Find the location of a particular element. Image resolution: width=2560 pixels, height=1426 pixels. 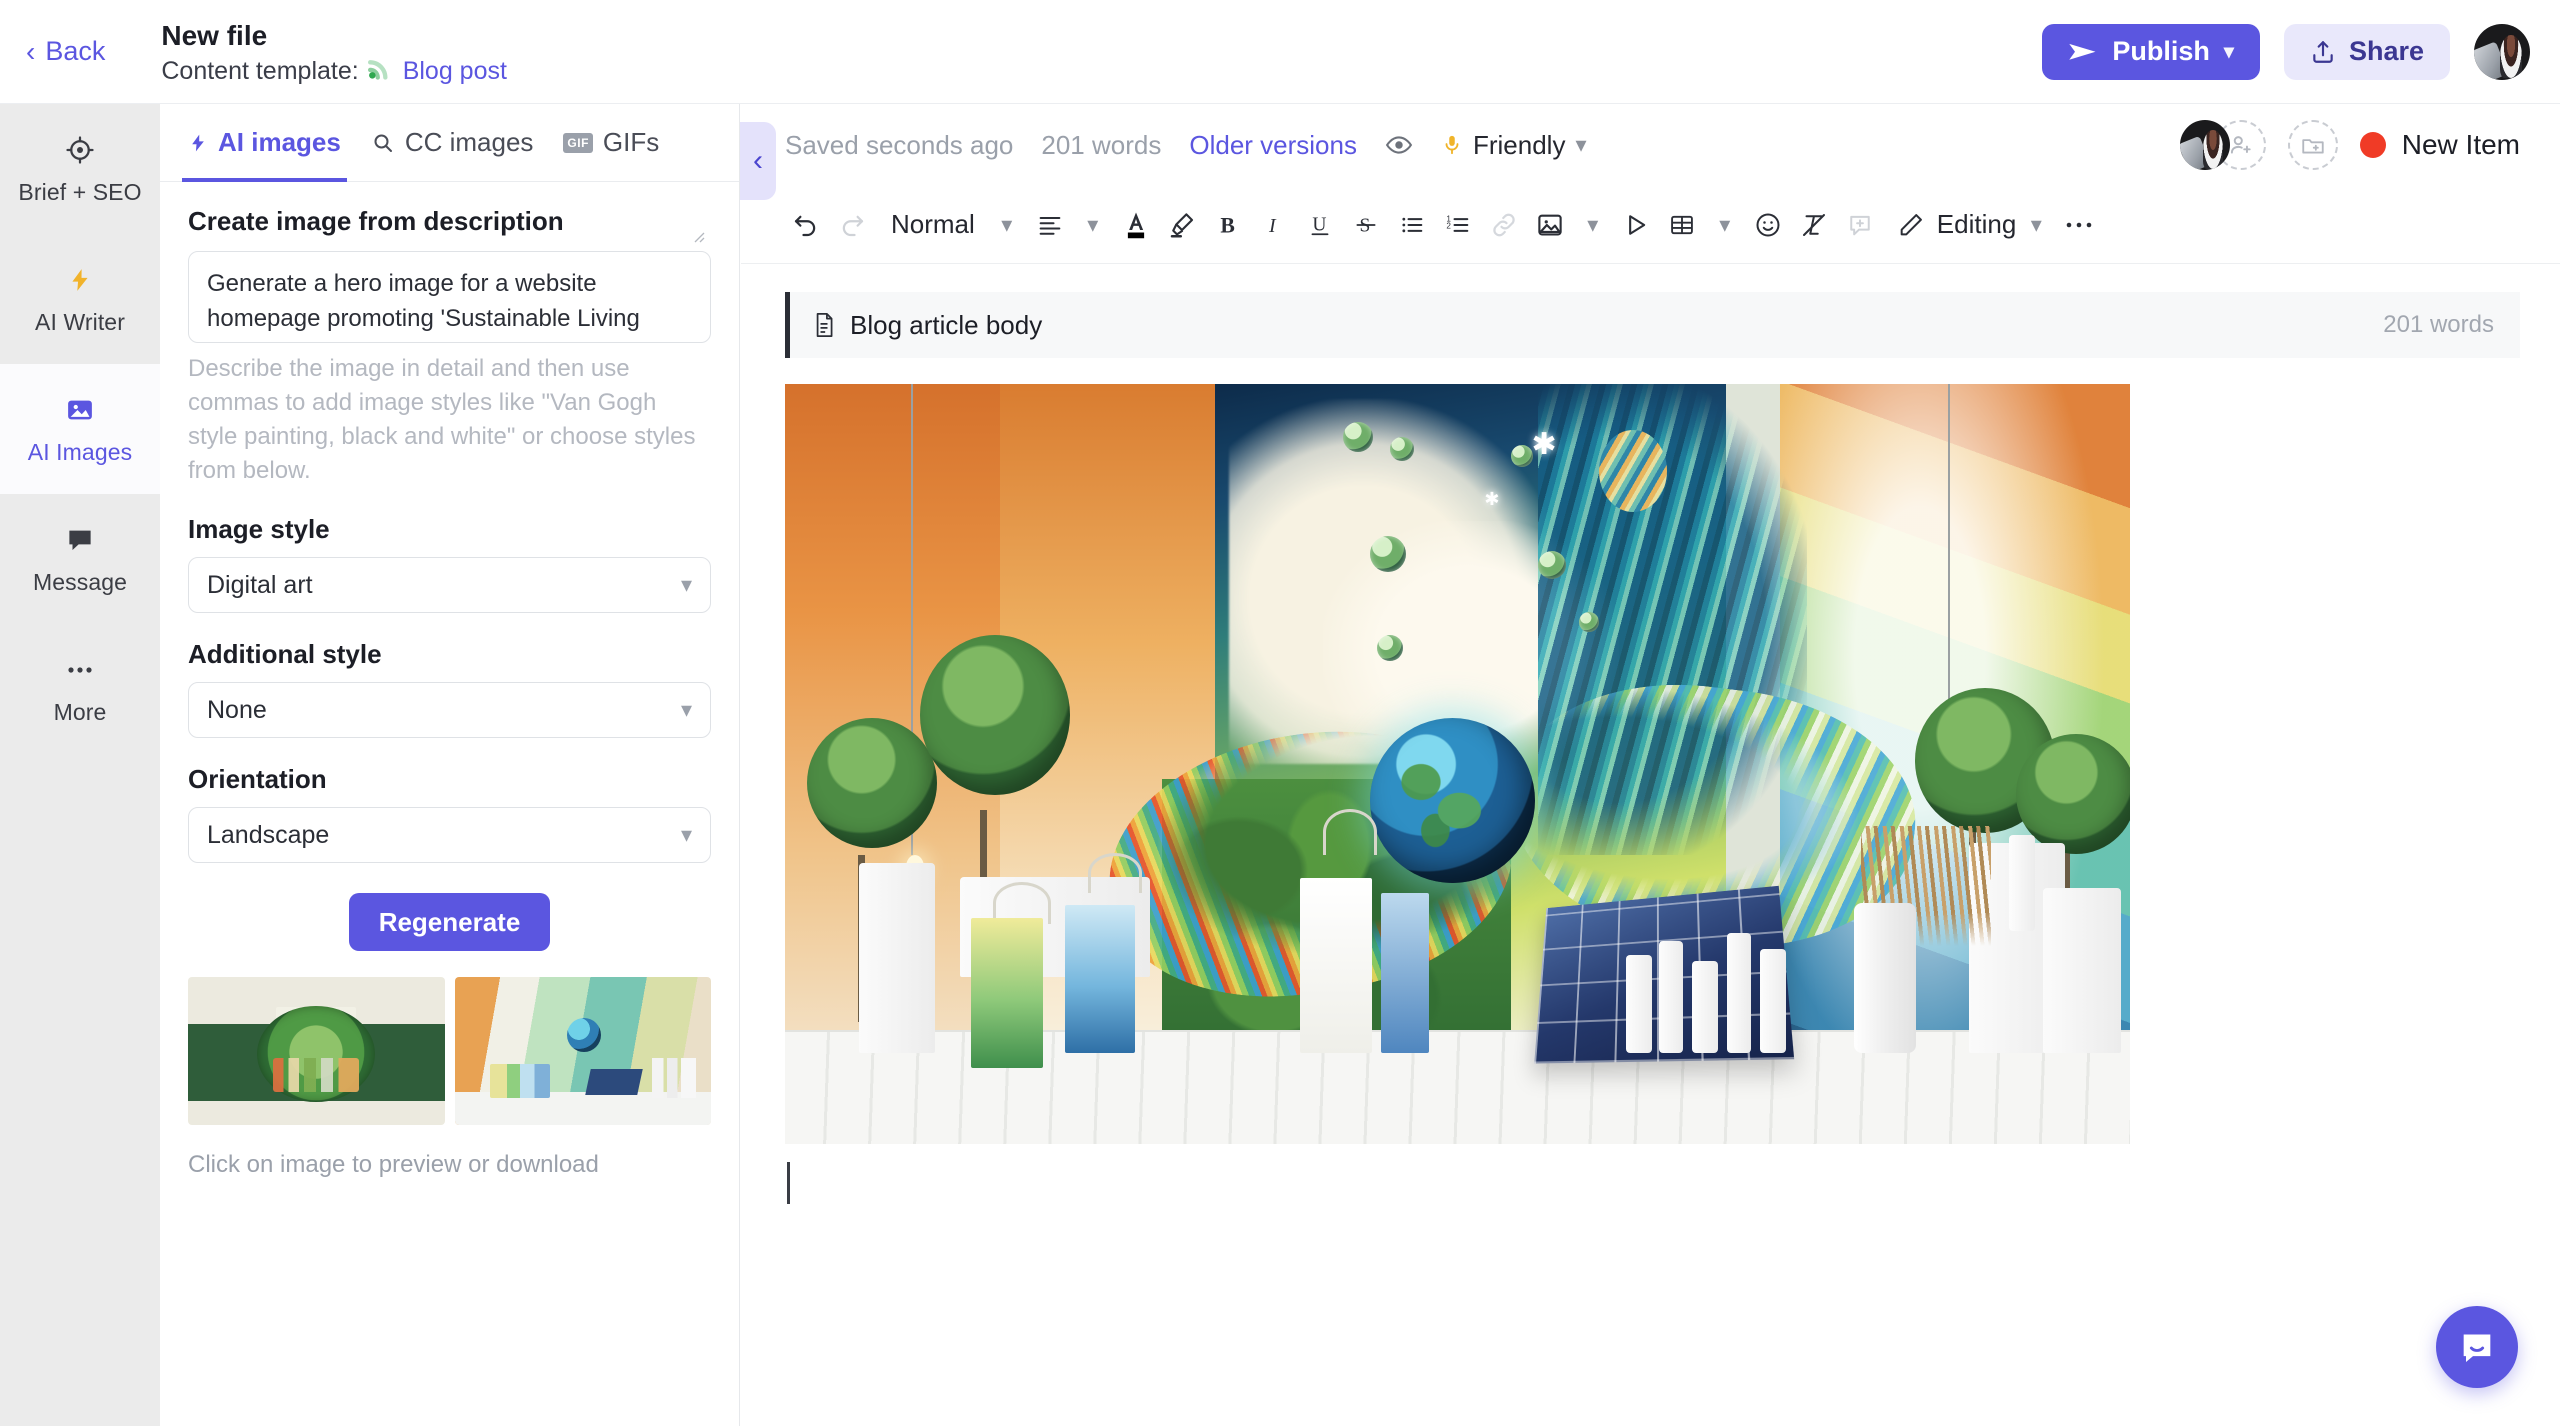

underline-button: U is located at coordinates (1320, 225).